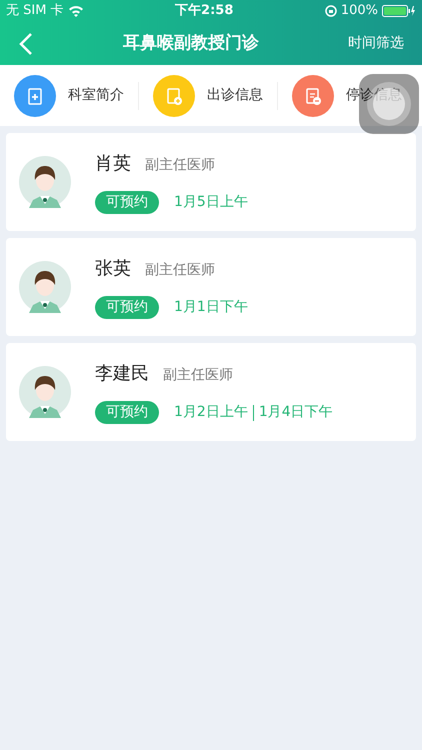  I want to click on shortcut-label: 科室简介, so click(96, 95).